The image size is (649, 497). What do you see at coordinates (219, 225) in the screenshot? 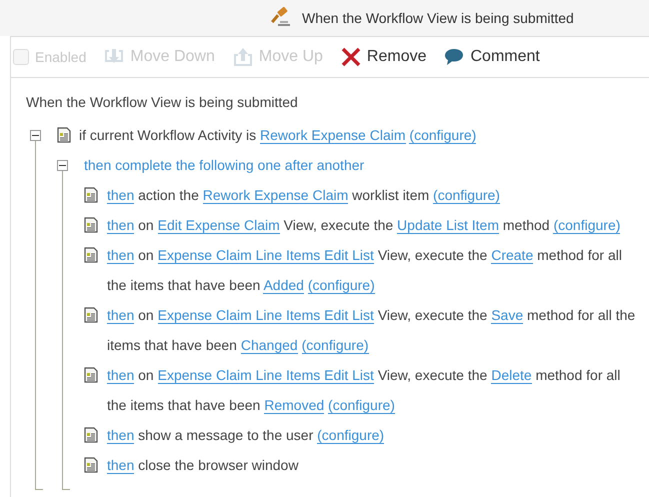
I see `link: Edit Expense Claim` at bounding box center [219, 225].